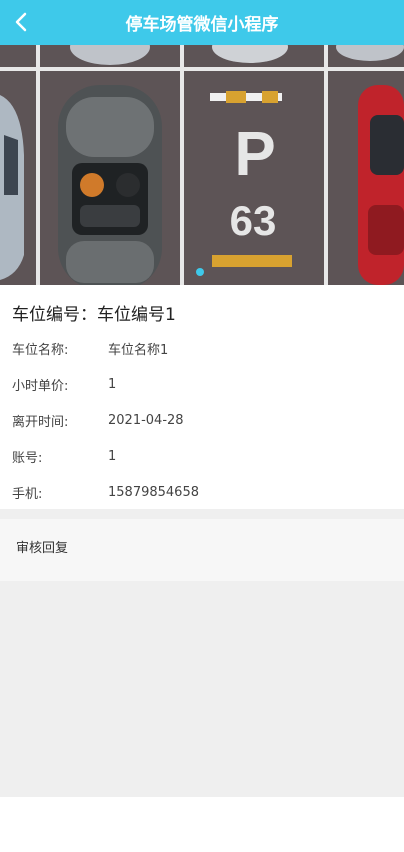 This screenshot has height=852, width=404. What do you see at coordinates (27, 458) in the screenshot?
I see `detail-label: 账号:` at bounding box center [27, 458].